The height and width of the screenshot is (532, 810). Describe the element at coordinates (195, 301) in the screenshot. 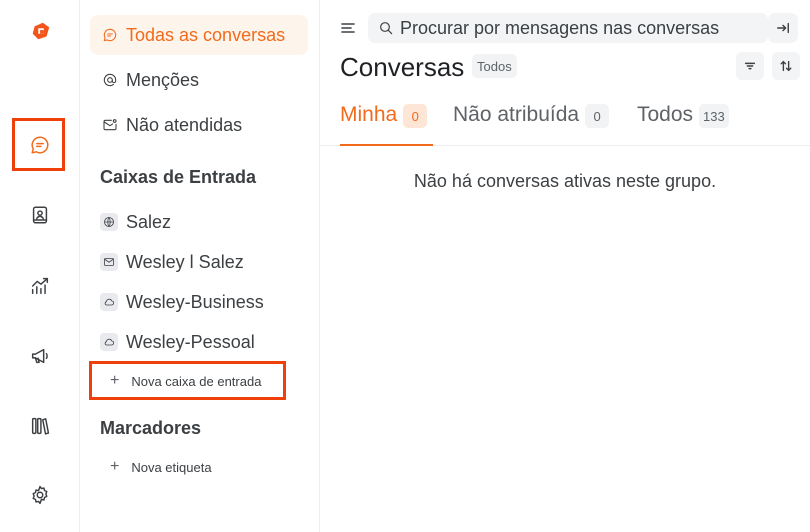

I see `inbox-item-label: Wesley-Business` at that location.